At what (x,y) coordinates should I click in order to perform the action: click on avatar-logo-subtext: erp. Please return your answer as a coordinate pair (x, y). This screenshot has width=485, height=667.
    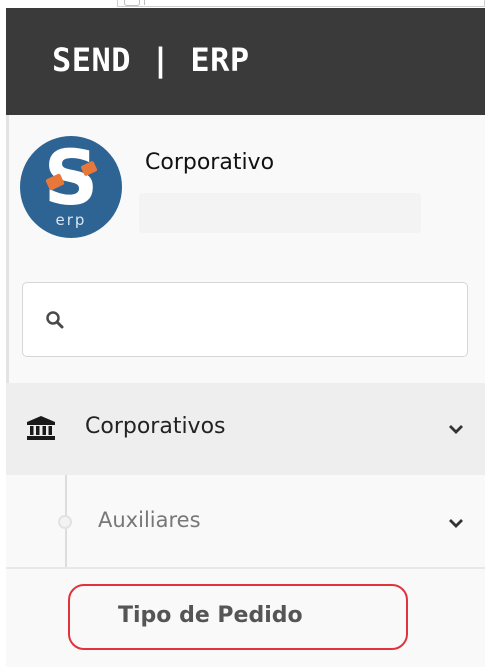
    Looking at the image, I should click on (71, 220).